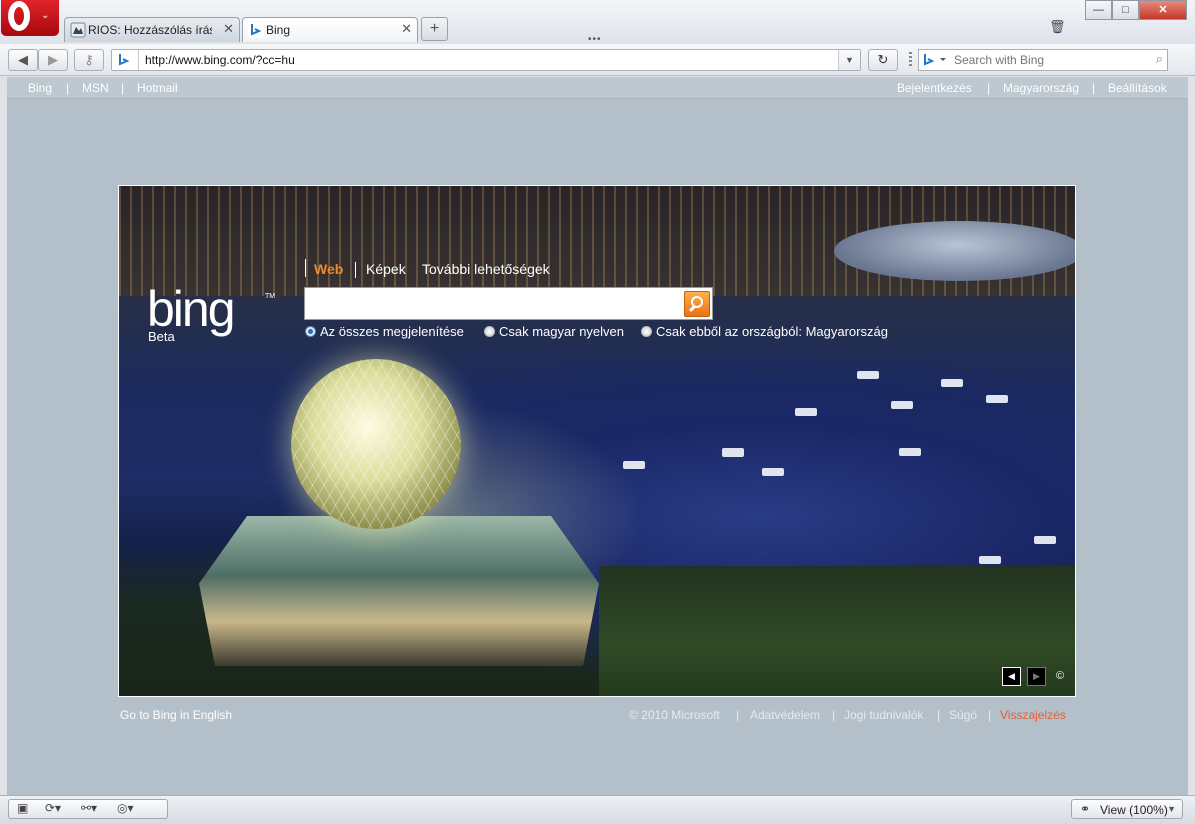 The image size is (1195, 824). Describe the element at coordinates (883, 715) in the screenshot. I see `footer-link-legal: Jogi tudnivalók` at that location.